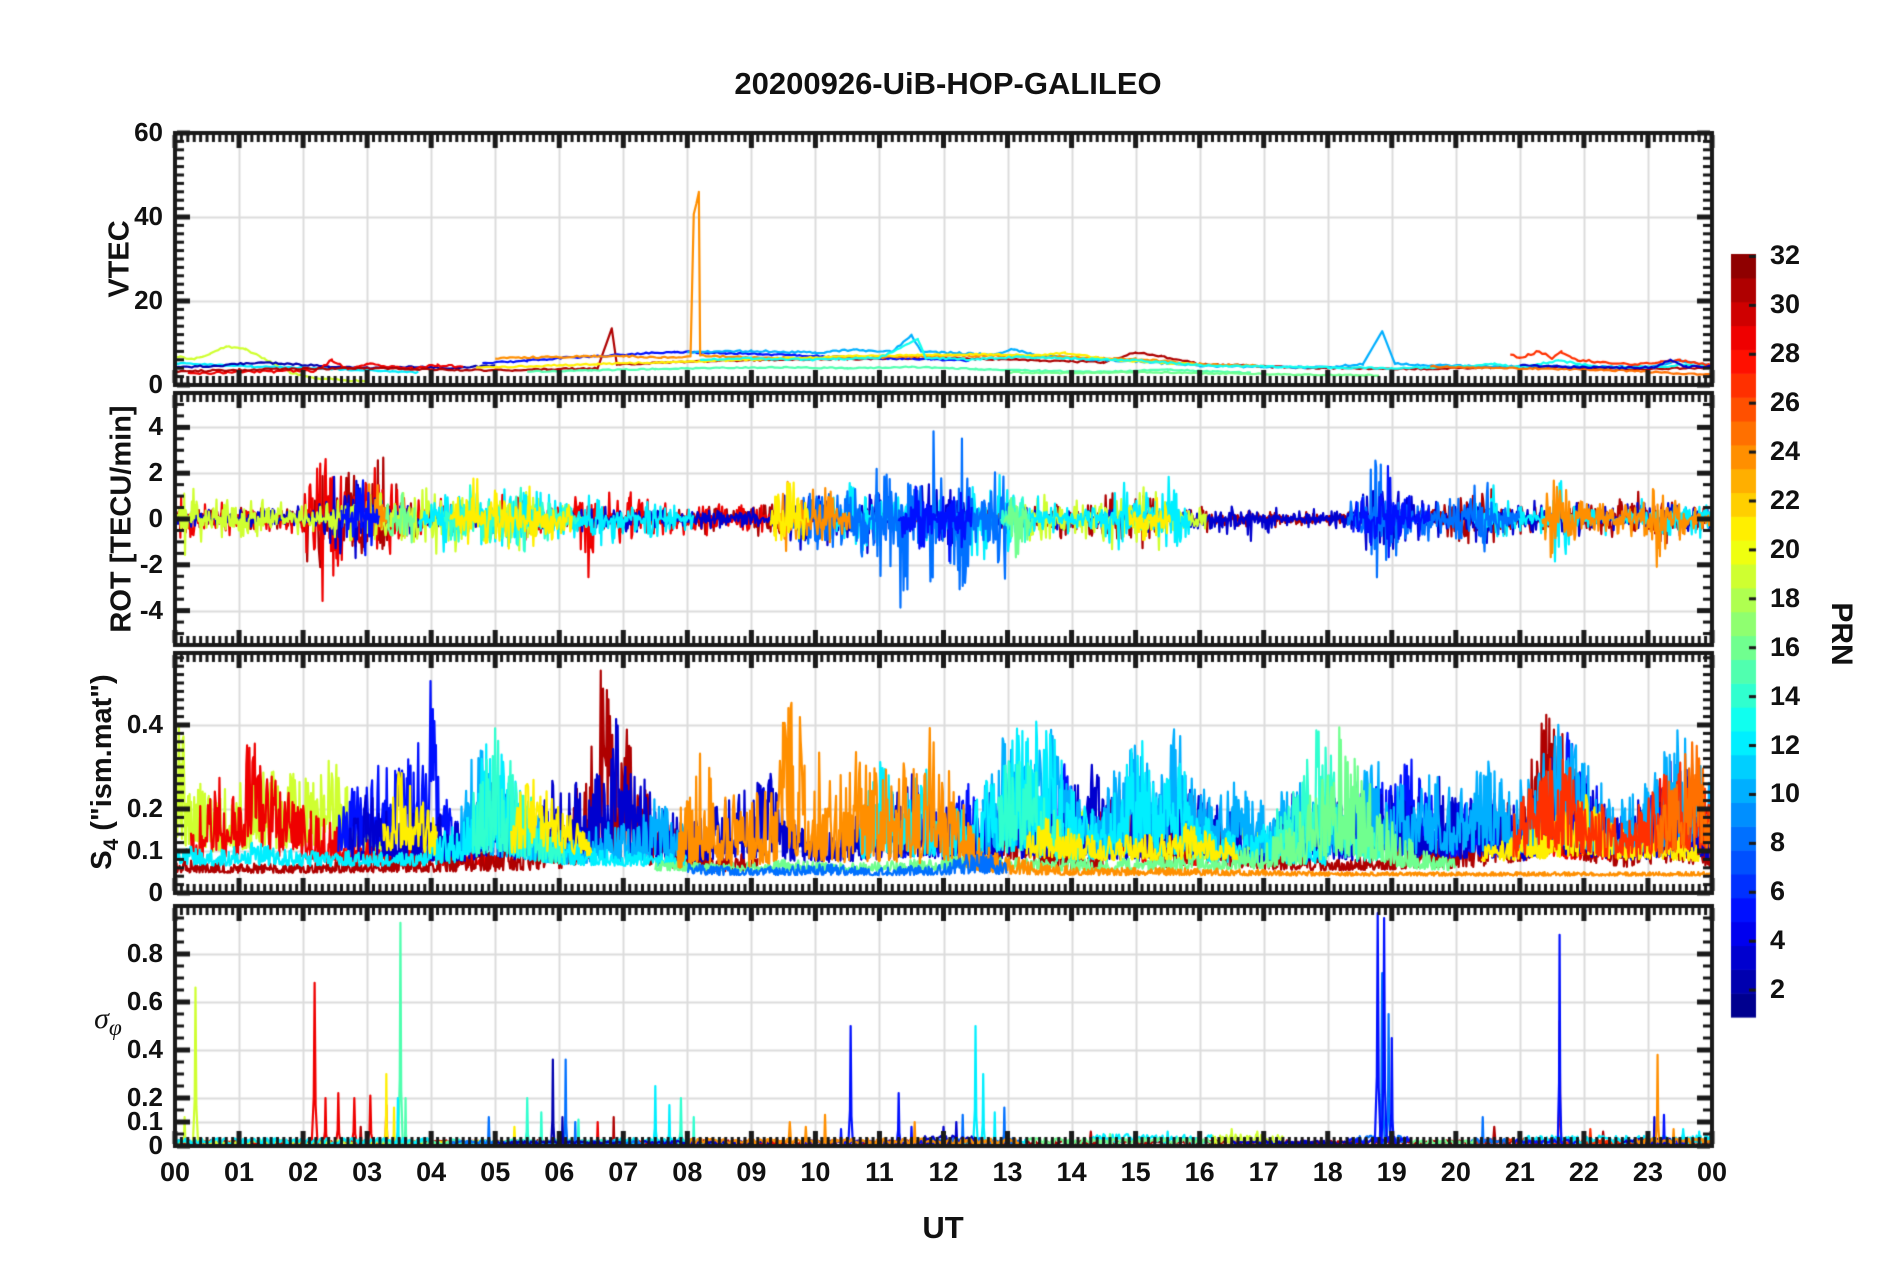 The height and width of the screenshot is (1272, 1902). I want to click on x-tick-label: 03, so click(367, 1172).